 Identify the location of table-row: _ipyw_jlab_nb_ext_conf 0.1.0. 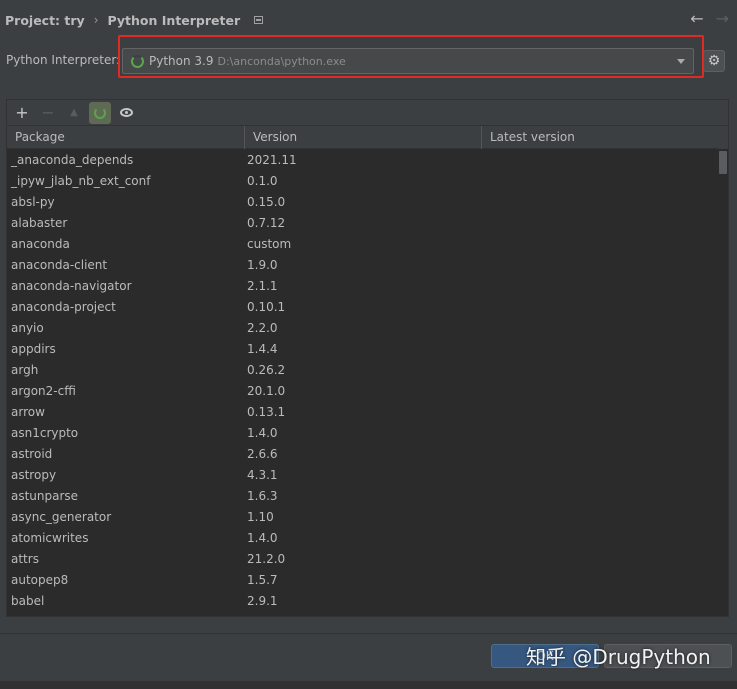
(363, 181).